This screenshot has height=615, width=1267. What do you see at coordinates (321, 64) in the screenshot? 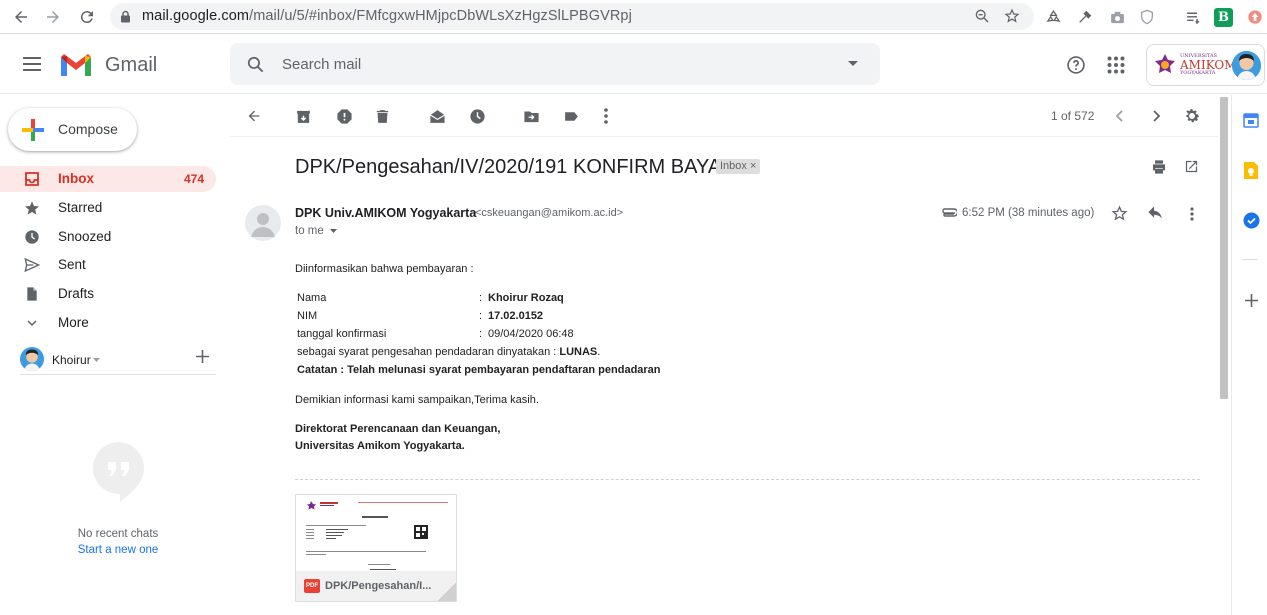
I see `search-input: Search mail` at bounding box center [321, 64].